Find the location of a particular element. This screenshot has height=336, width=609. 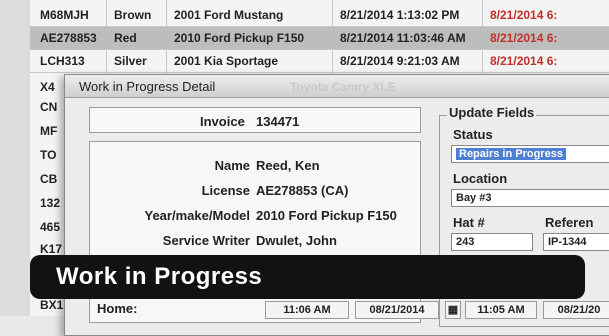

color-cell: Brown is located at coordinates (133, 15).